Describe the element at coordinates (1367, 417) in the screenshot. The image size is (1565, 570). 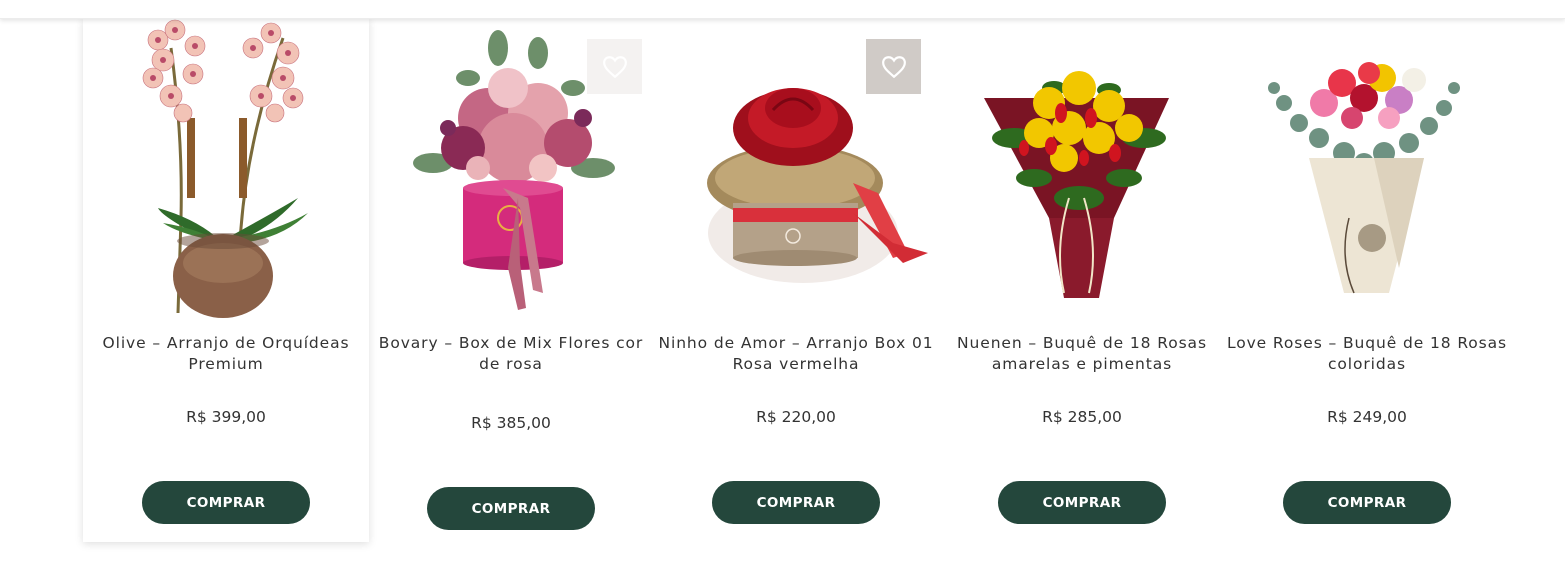
I see `product-price: R$ 249,00` at that location.